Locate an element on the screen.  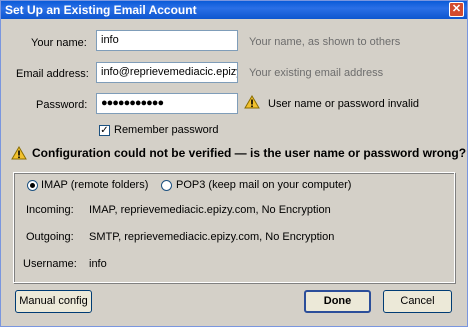
close-button: ✕ is located at coordinates (456, 9).